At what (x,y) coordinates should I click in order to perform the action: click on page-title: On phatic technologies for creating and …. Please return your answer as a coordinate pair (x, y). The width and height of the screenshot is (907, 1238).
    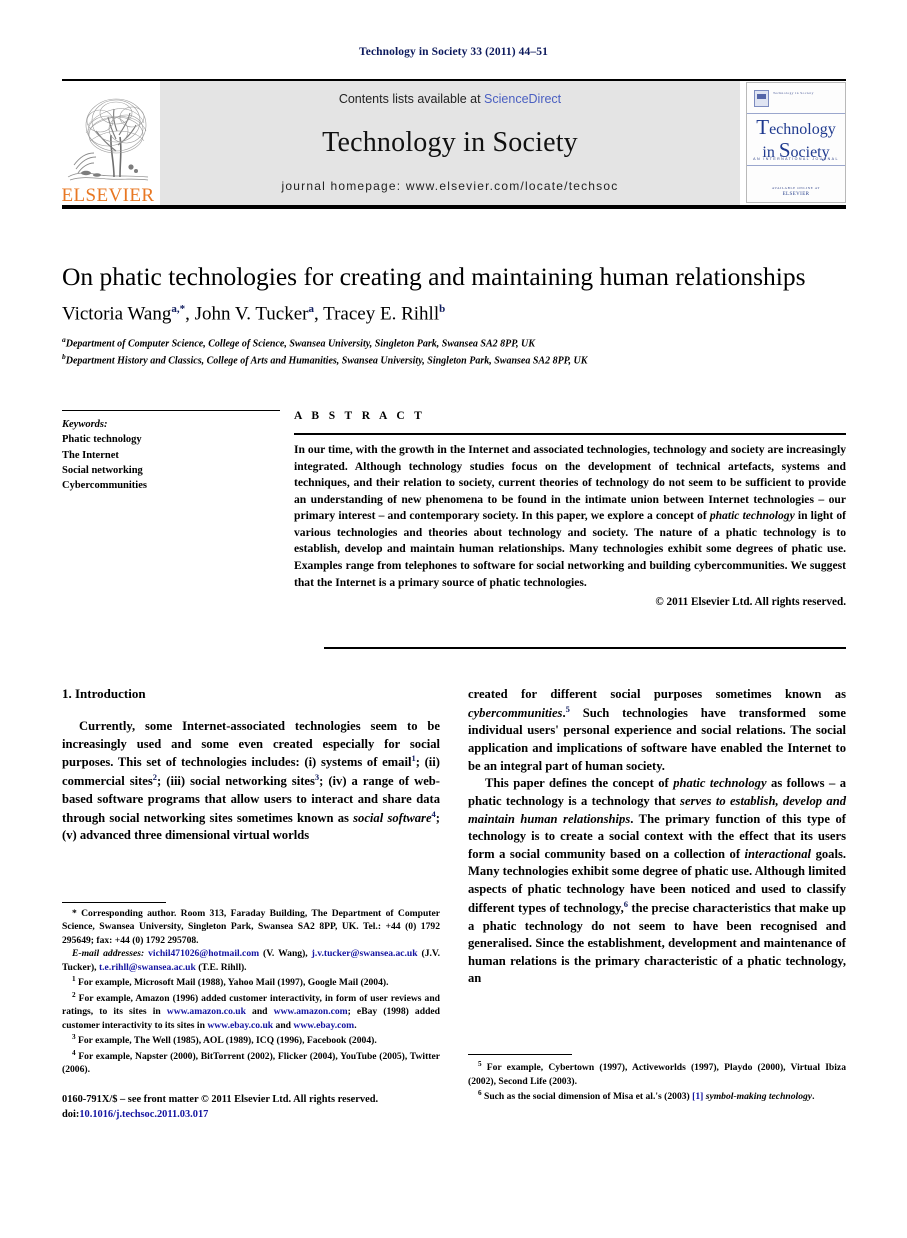
    Looking at the image, I should click on (434, 276).